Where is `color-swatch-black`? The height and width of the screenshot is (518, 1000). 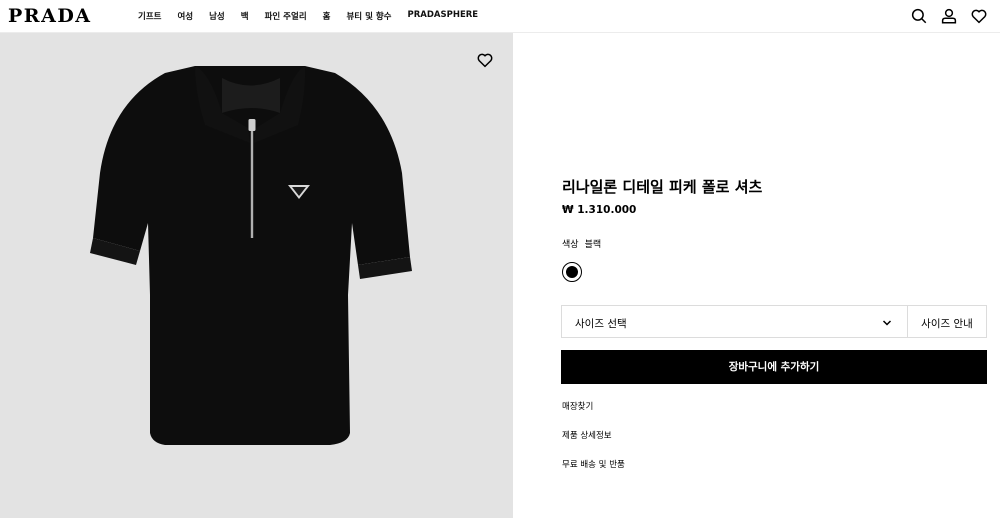 color-swatch-black is located at coordinates (572, 272).